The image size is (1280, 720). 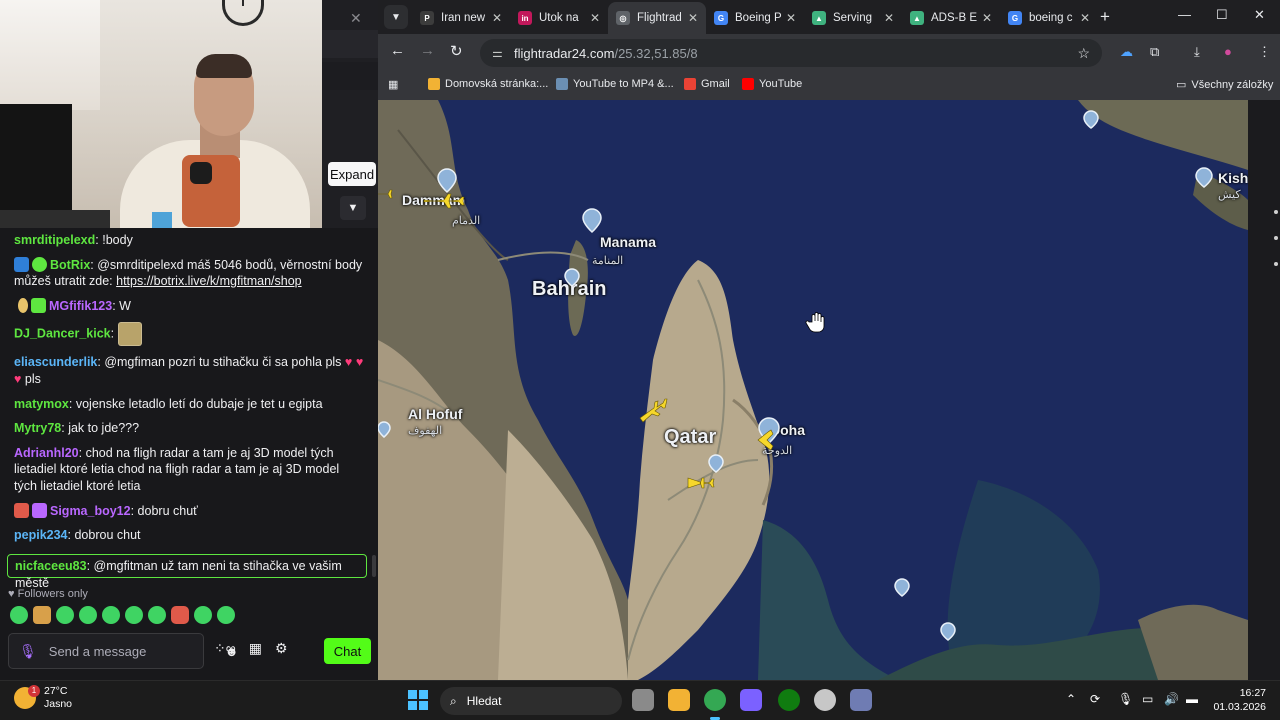 What do you see at coordinates (1224, 85) in the screenshot?
I see `all-bookmarks-button: ▭ Všechny záložky` at bounding box center [1224, 85].